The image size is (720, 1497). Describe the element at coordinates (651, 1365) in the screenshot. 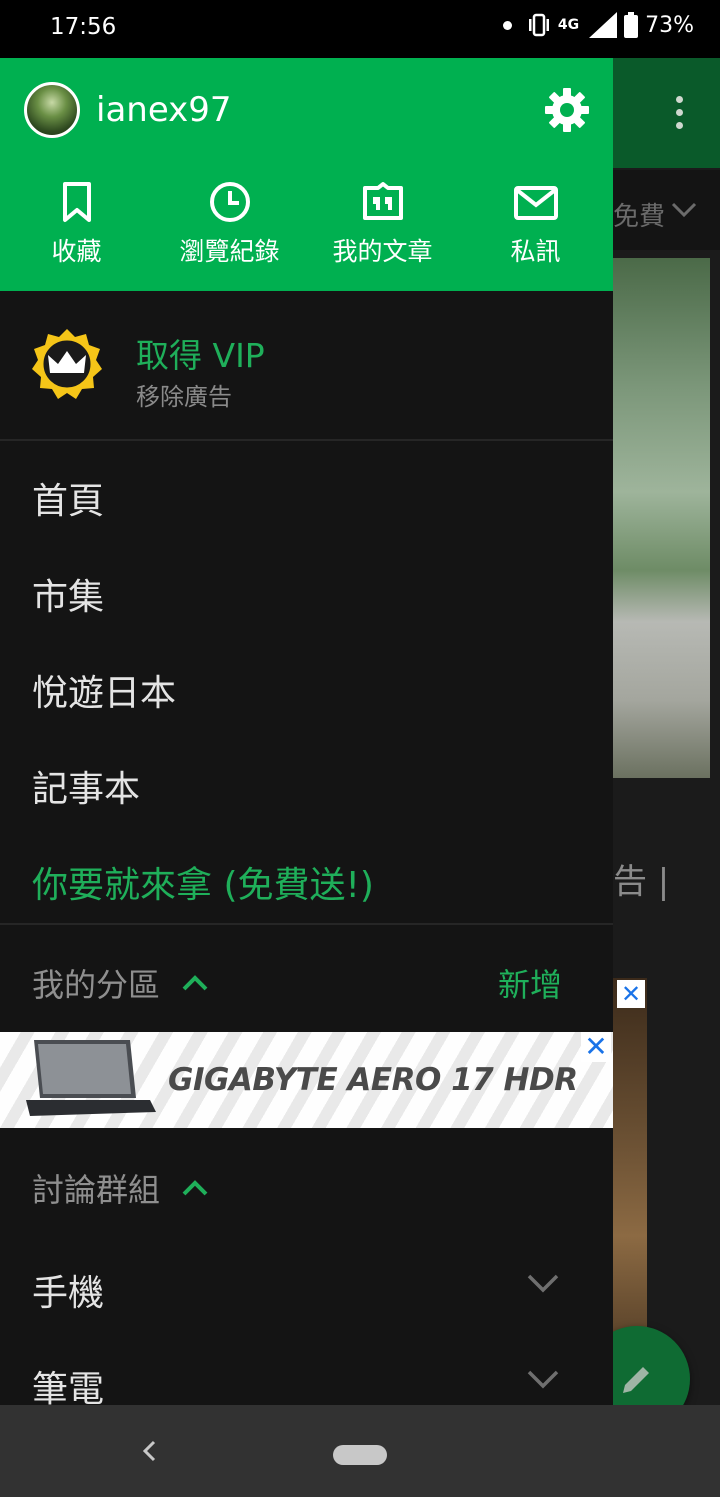

I see `compose-fab` at that location.